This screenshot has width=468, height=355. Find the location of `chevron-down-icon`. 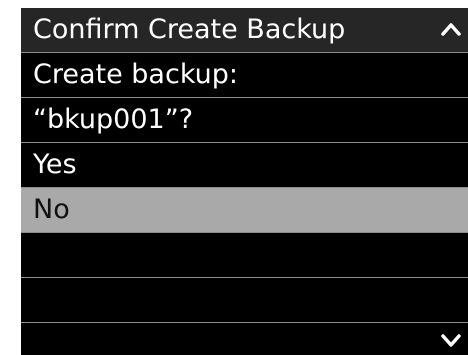

chevron-down-icon is located at coordinates (451, 340).